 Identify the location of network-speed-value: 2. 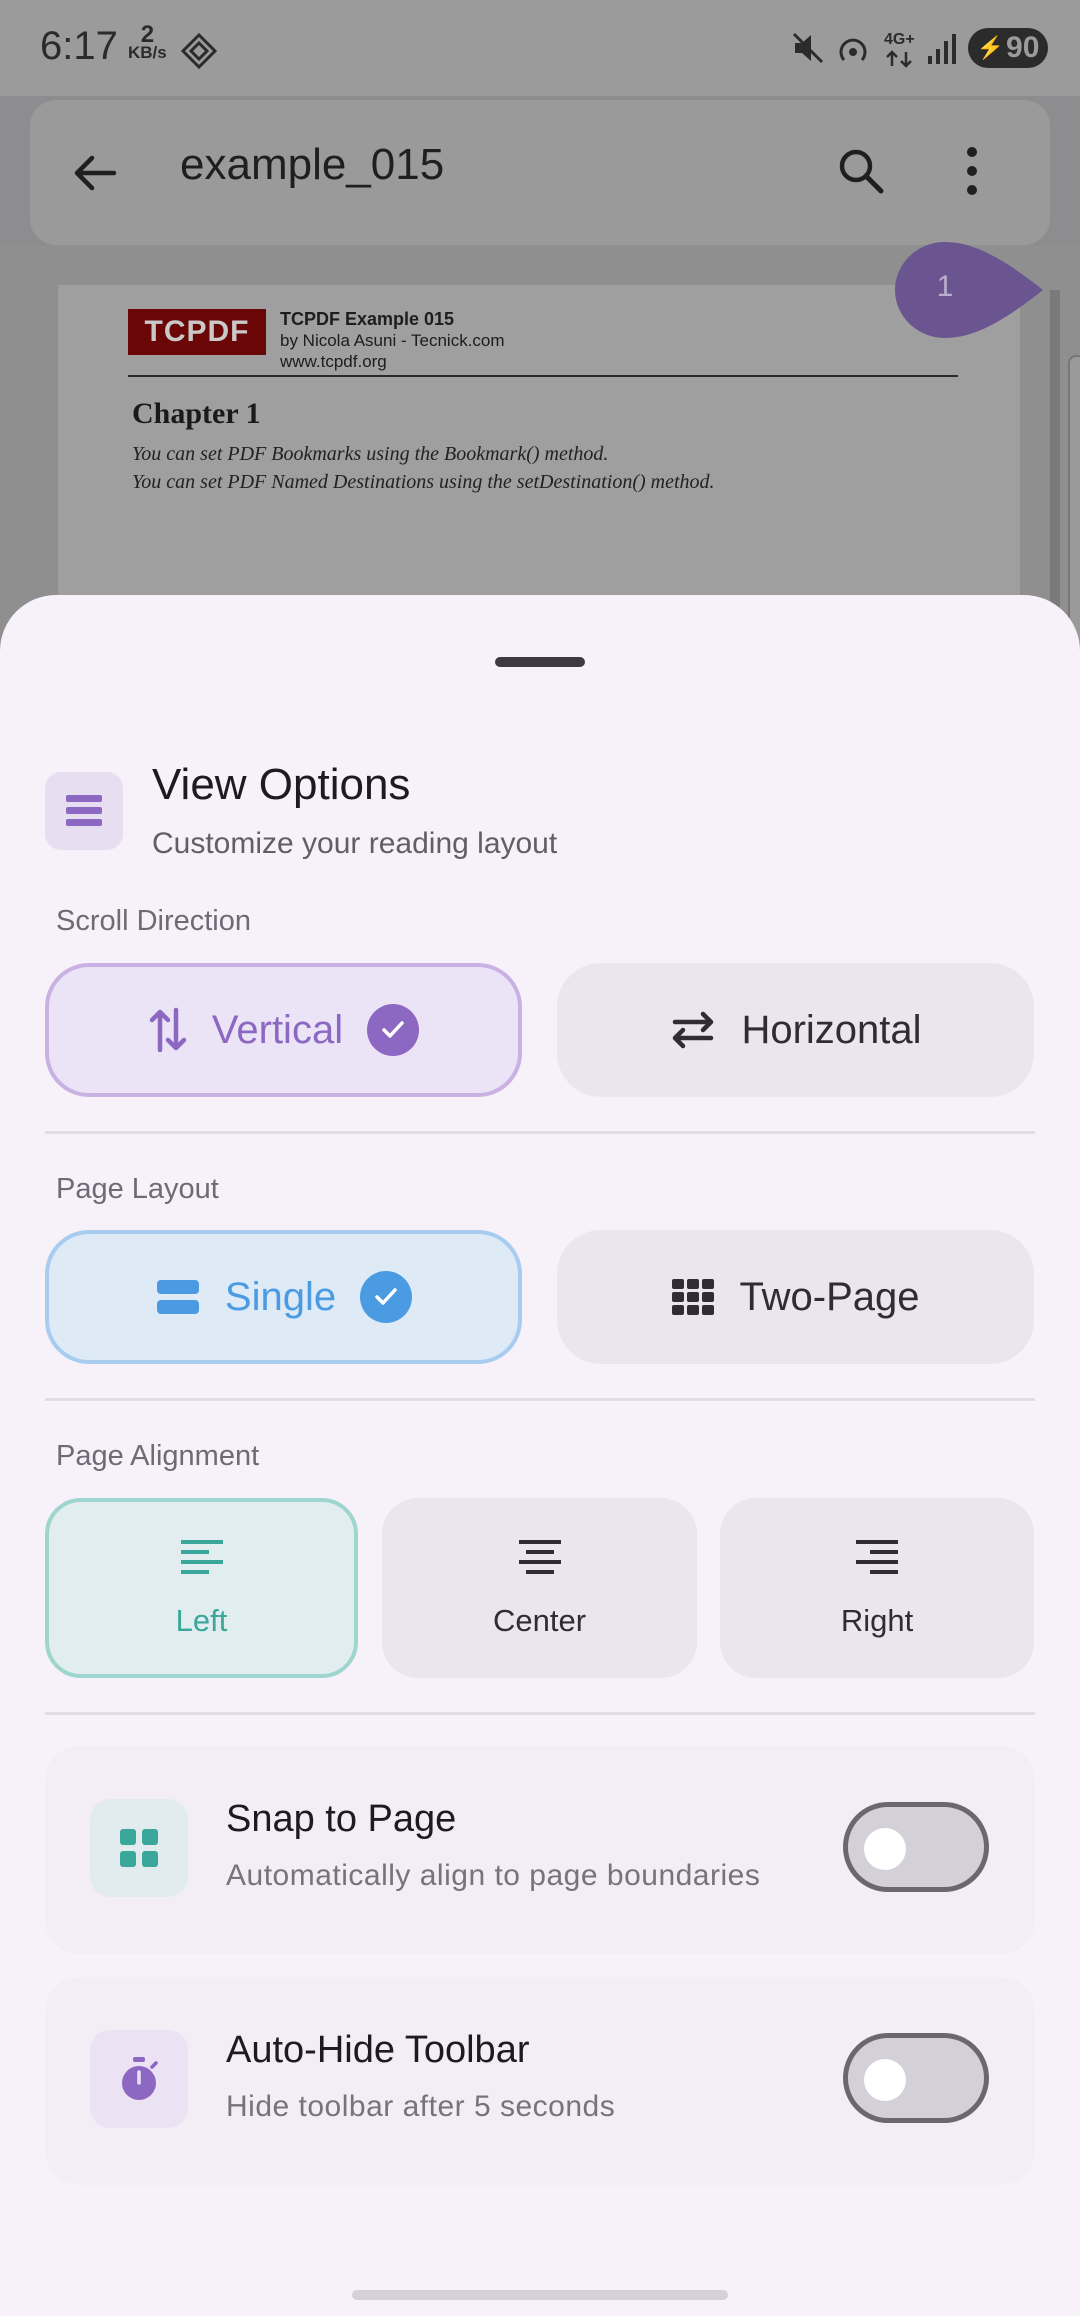
(147, 34).